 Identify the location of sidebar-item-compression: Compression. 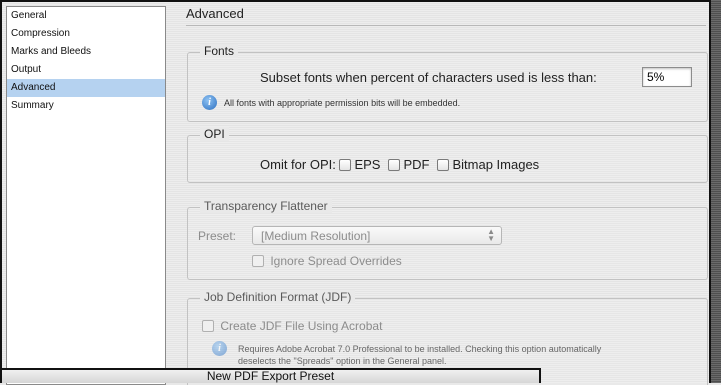
(86, 34).